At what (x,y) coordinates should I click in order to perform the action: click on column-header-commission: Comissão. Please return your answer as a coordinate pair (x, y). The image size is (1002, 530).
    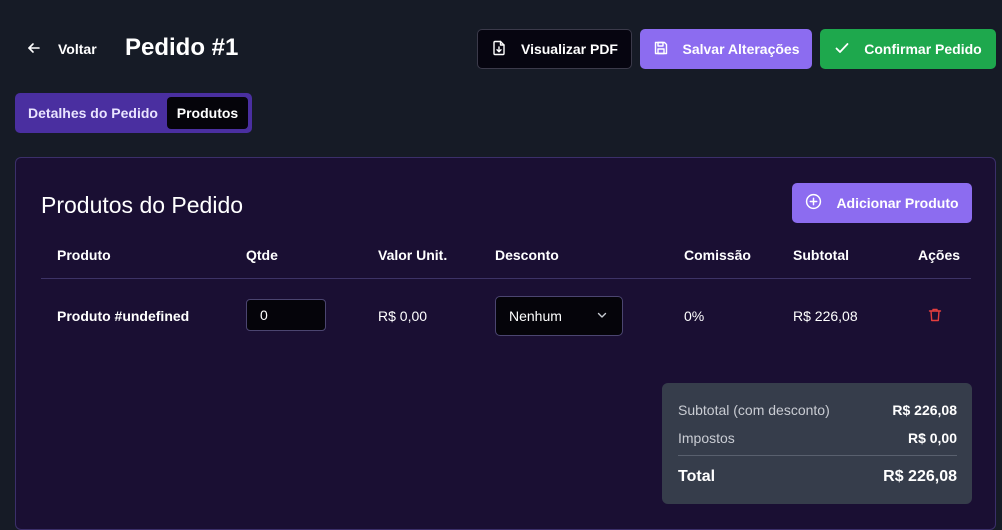
    Looking at the image, I should click on (717, 255).